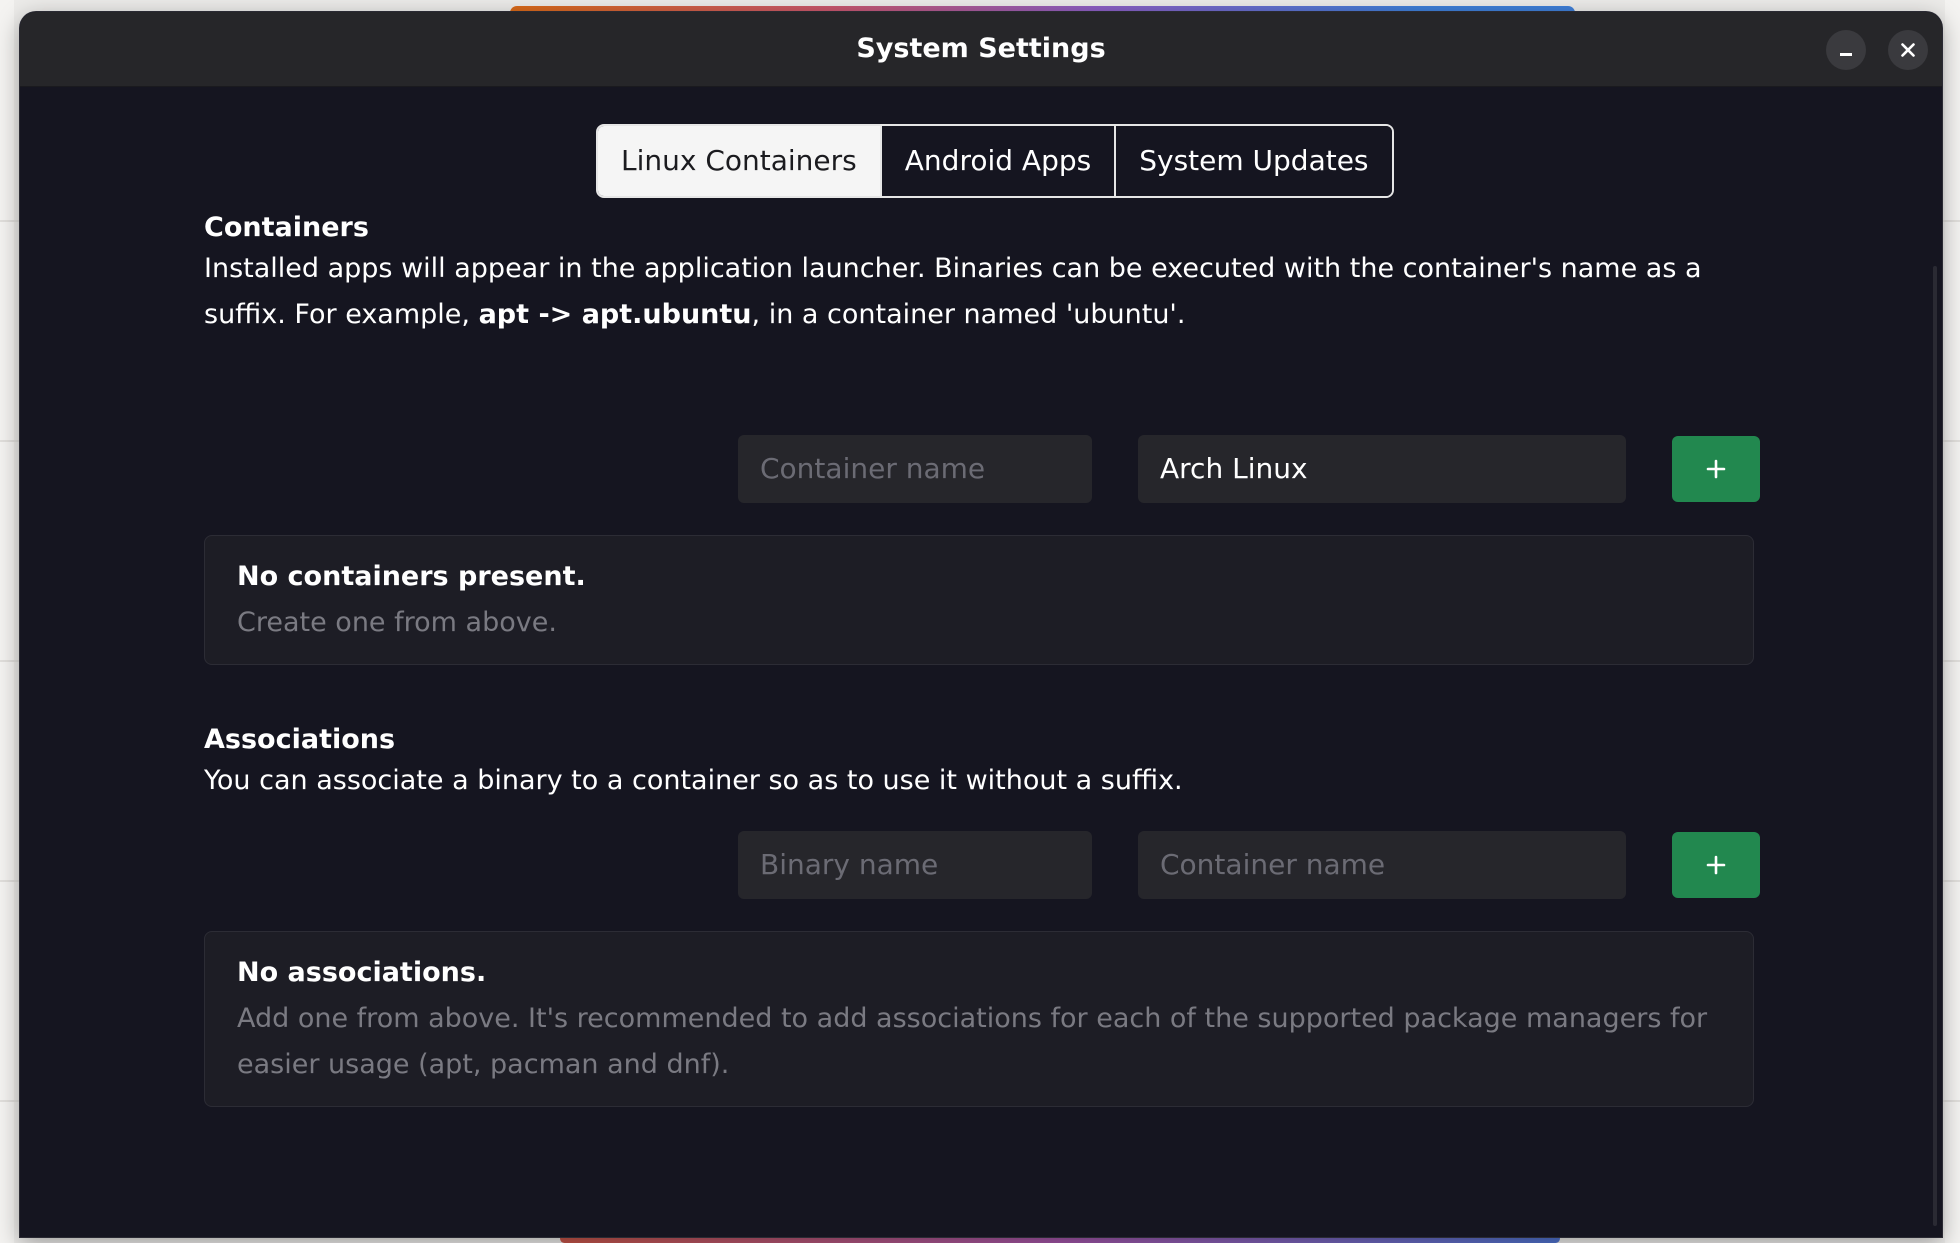  What do you see at coordinates (915, 865) in the screenshot?
I see `binary-name-input: Binary name` at bounding box center [915, 865].